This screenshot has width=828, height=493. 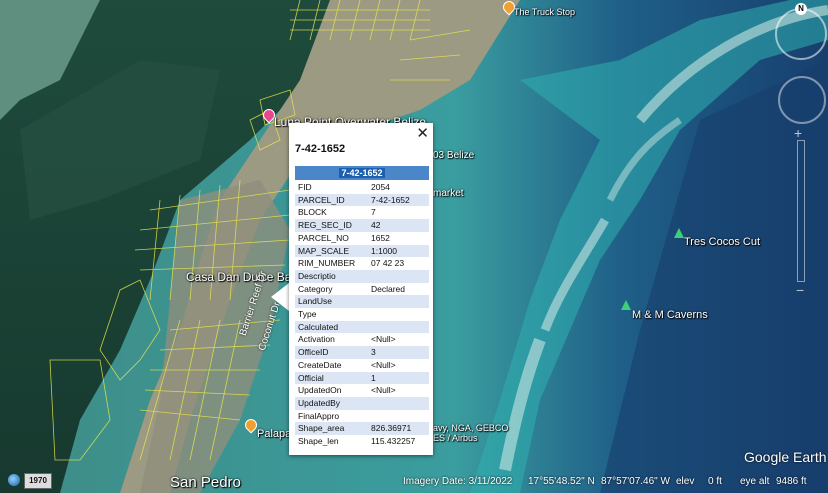 I want to click on attribute-value: 115.432257, so click(x=393, y=441).